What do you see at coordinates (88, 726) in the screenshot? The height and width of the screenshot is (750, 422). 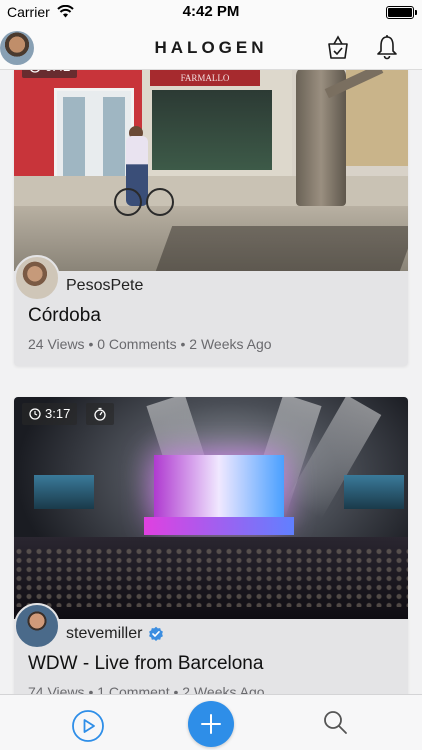 I see `play-circle-icon` at bounding box center [88, 726].